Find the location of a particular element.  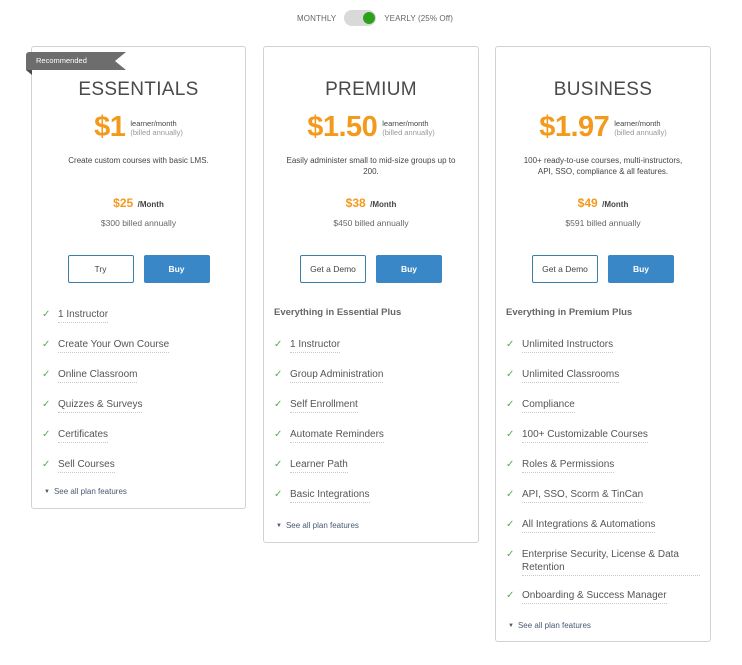

monthly-label: MONTHLY is located at coordinates (316, 18).